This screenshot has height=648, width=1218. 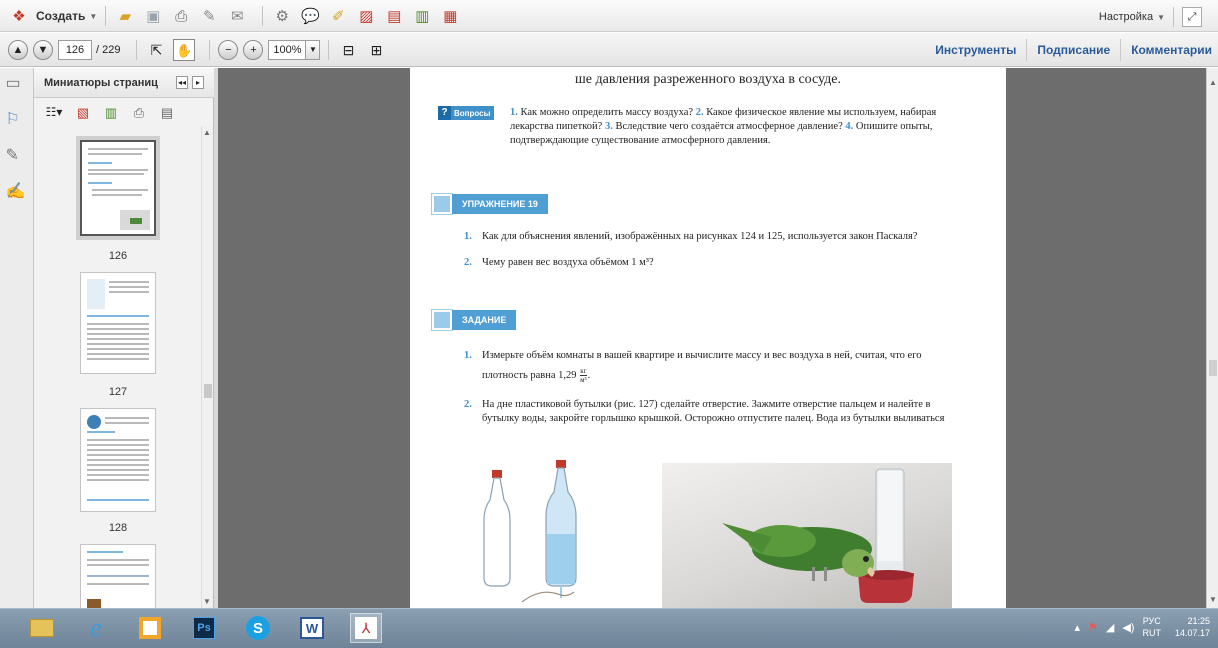 What do you see at coordinates (207, 367) in the screenshot?
I see `thumbnails-scrollbar: ▲ ▼` at bounding box center [207, 367].